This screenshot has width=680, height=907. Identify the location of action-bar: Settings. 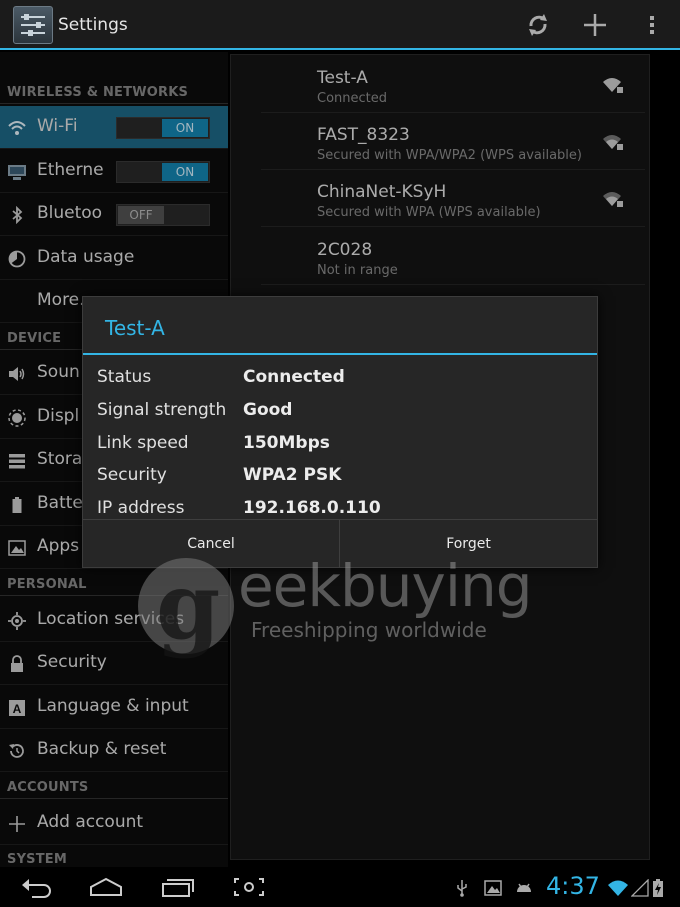
(340, 25).